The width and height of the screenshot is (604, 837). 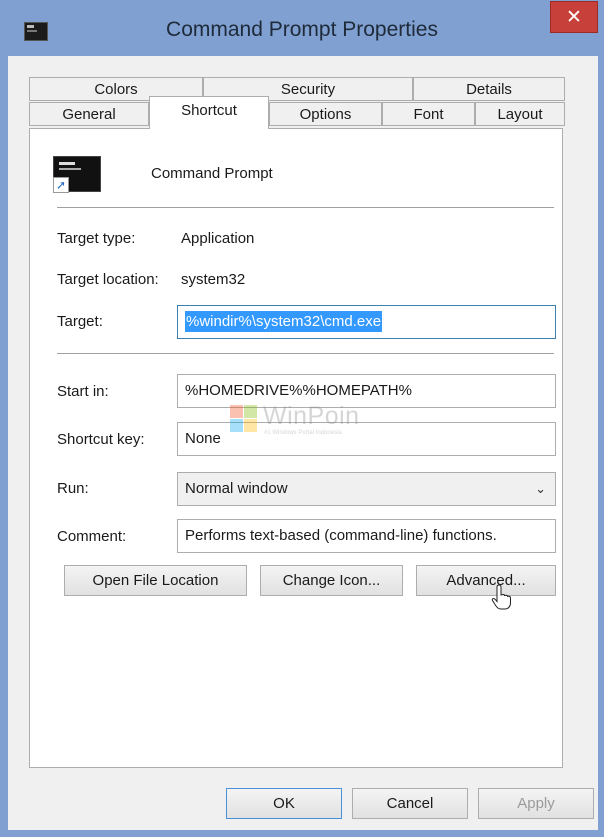 I want to click on start-in-field: %HOMEDRIVE%%HOMEPATH%, so click(x=366, y=391).